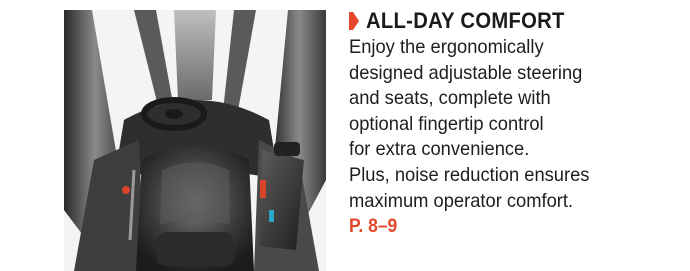 The height and width of the screenshot is (271, 690). Describe the element at coordinates (446, 123) in the screenshot. I see `body-line: optional fingertip control` at that location.